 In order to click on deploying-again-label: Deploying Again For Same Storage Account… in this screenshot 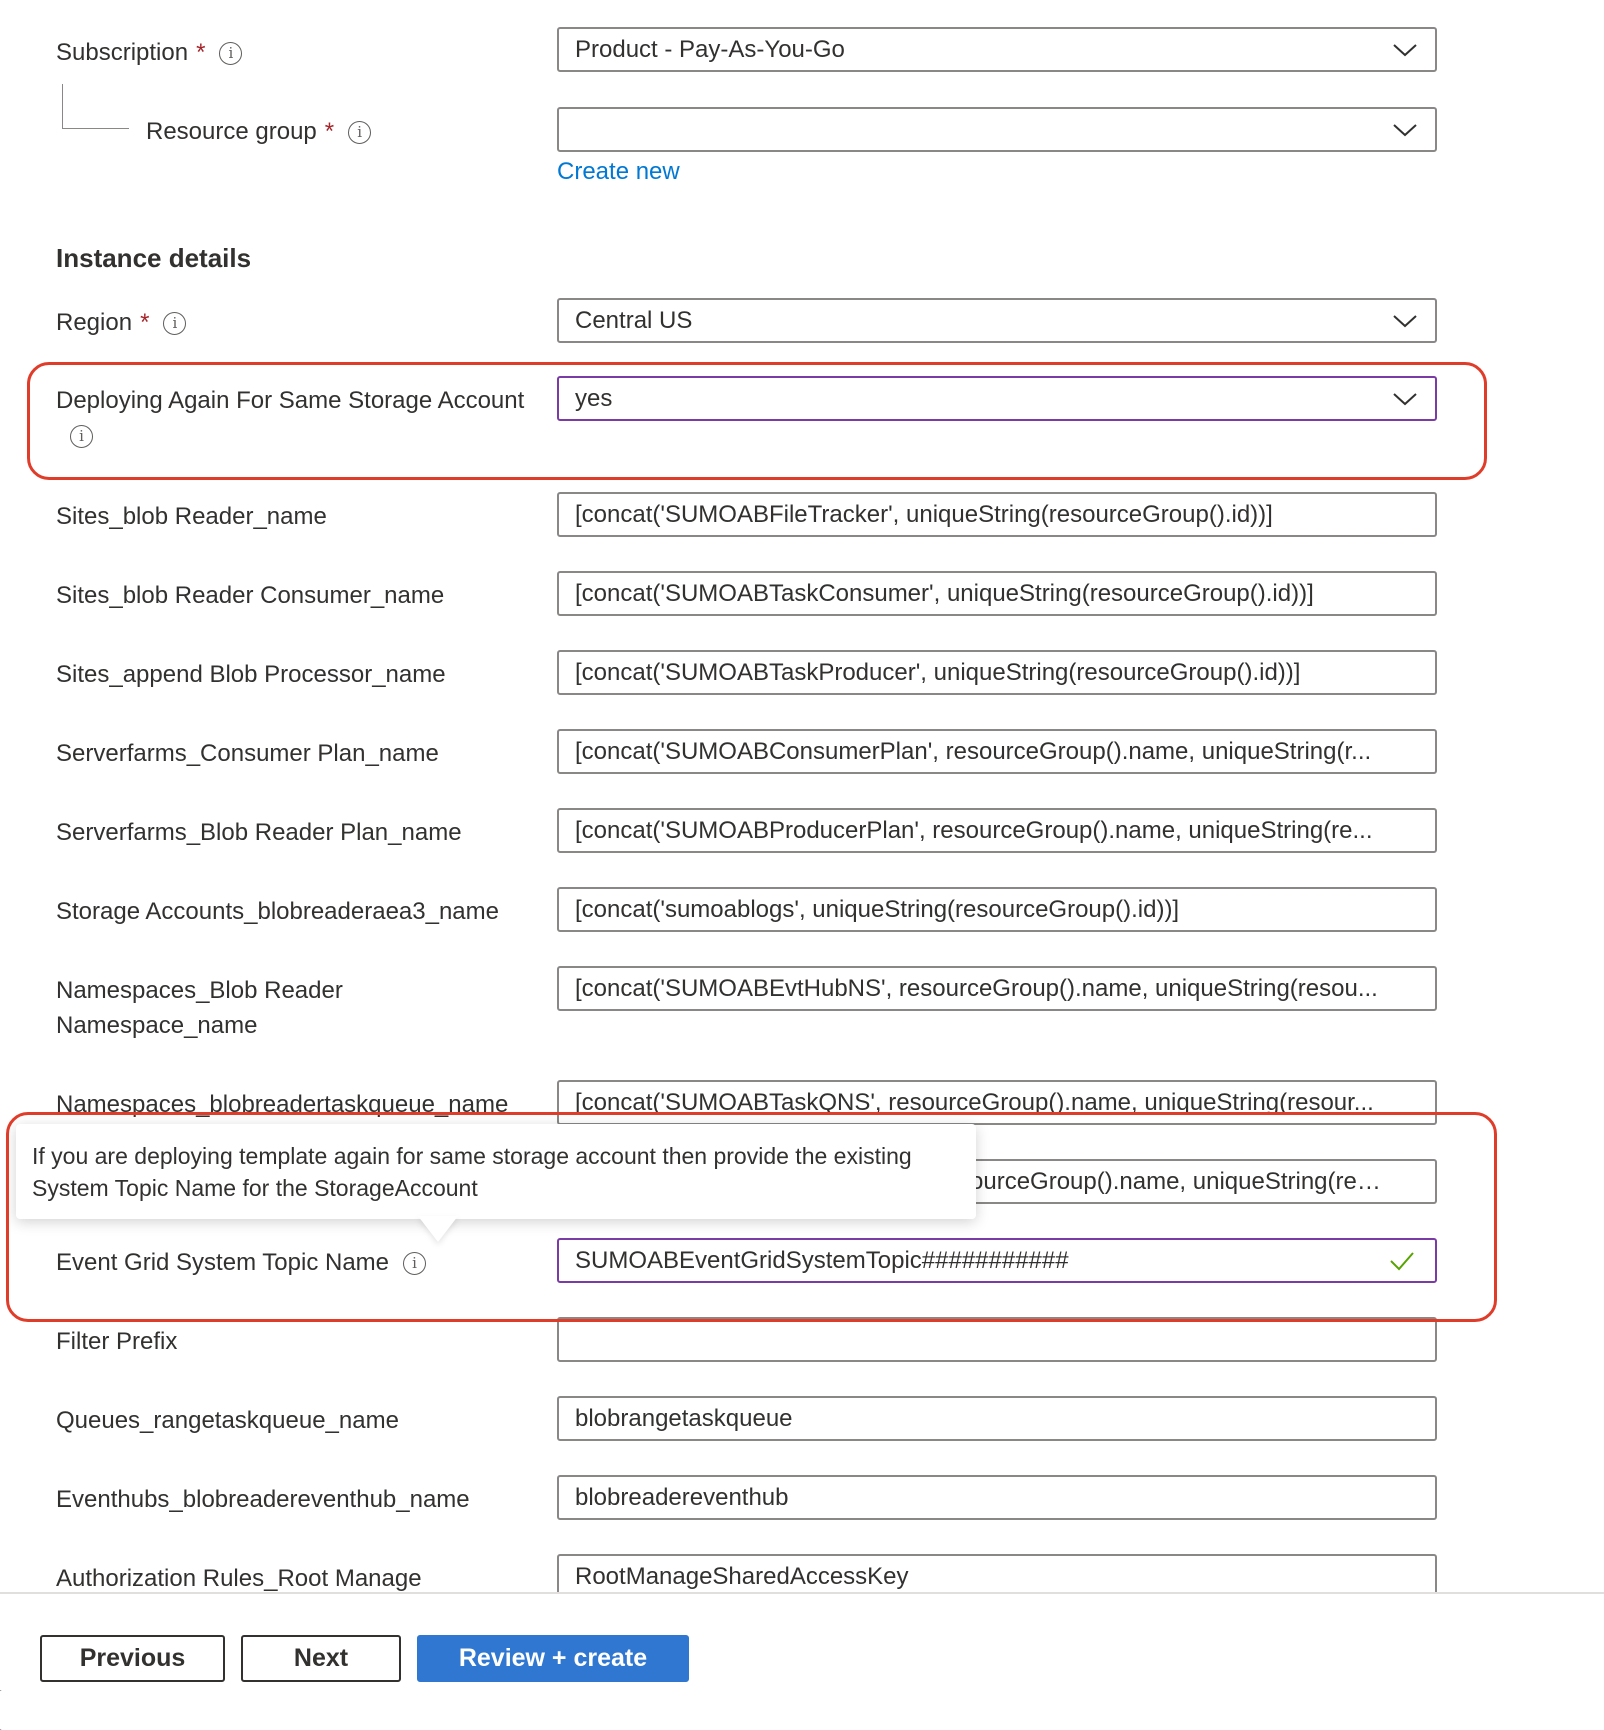, I will do `click(291, 418)`.